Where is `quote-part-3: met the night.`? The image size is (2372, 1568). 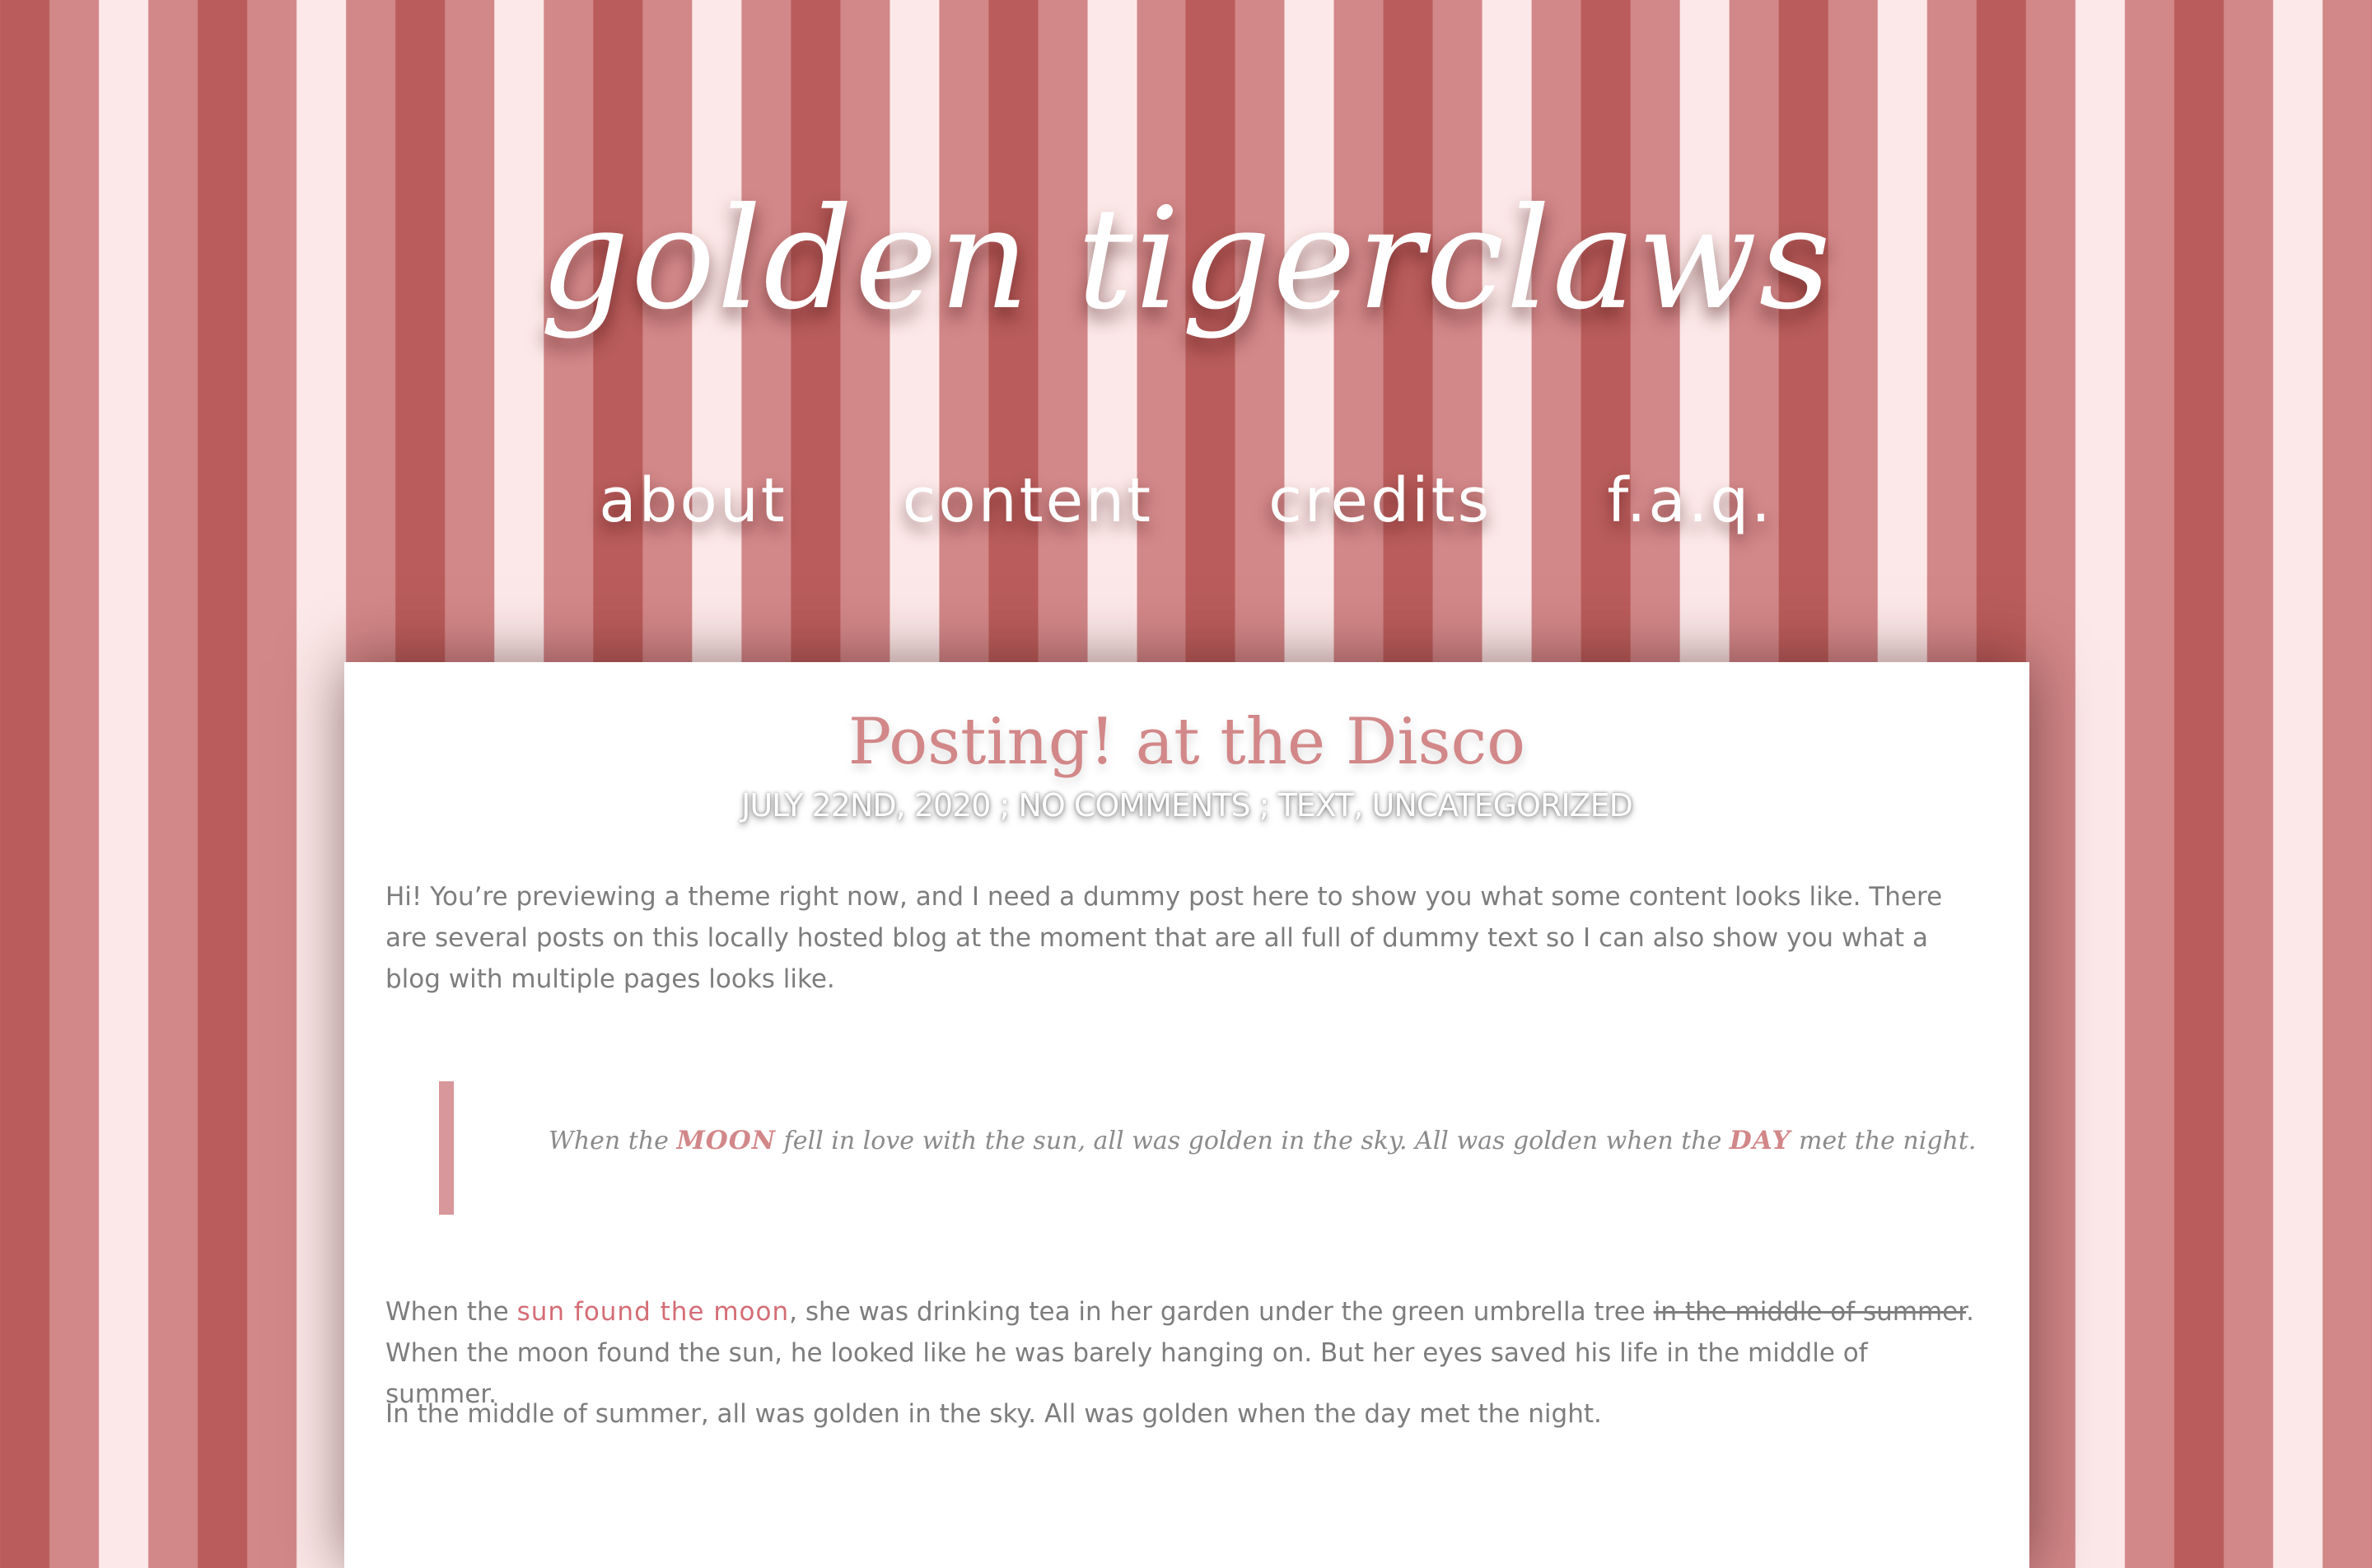
quote-part-3: met the night. is located at coordinates (1884, 1141).